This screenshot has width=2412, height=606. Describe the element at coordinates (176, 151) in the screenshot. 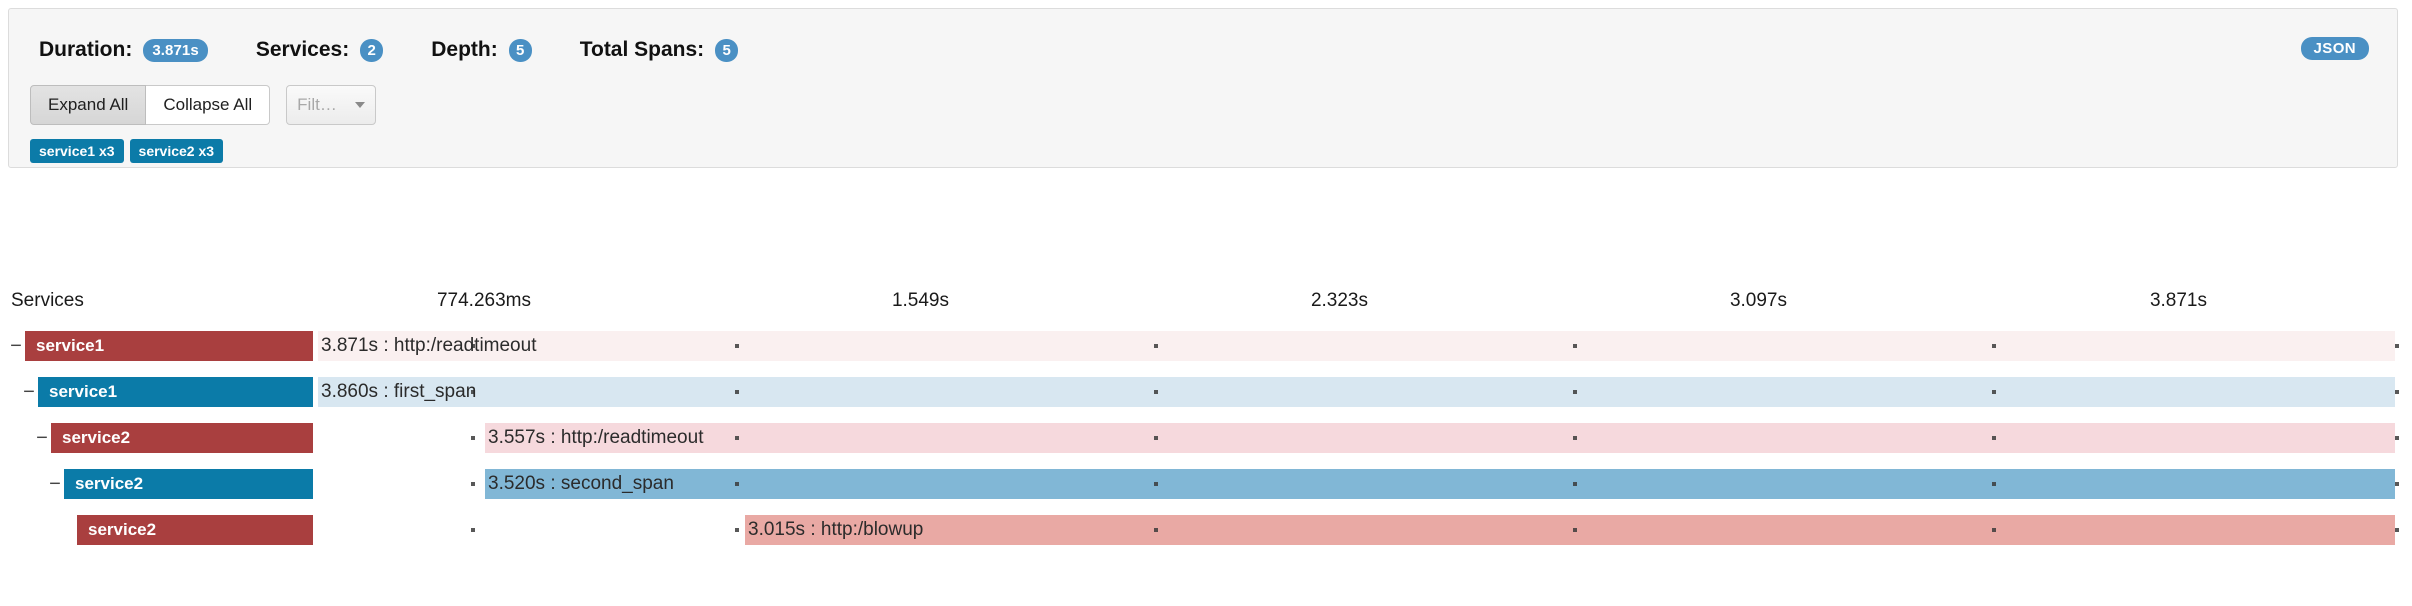

I see `service-tag-service2: service2 x3` at that location.